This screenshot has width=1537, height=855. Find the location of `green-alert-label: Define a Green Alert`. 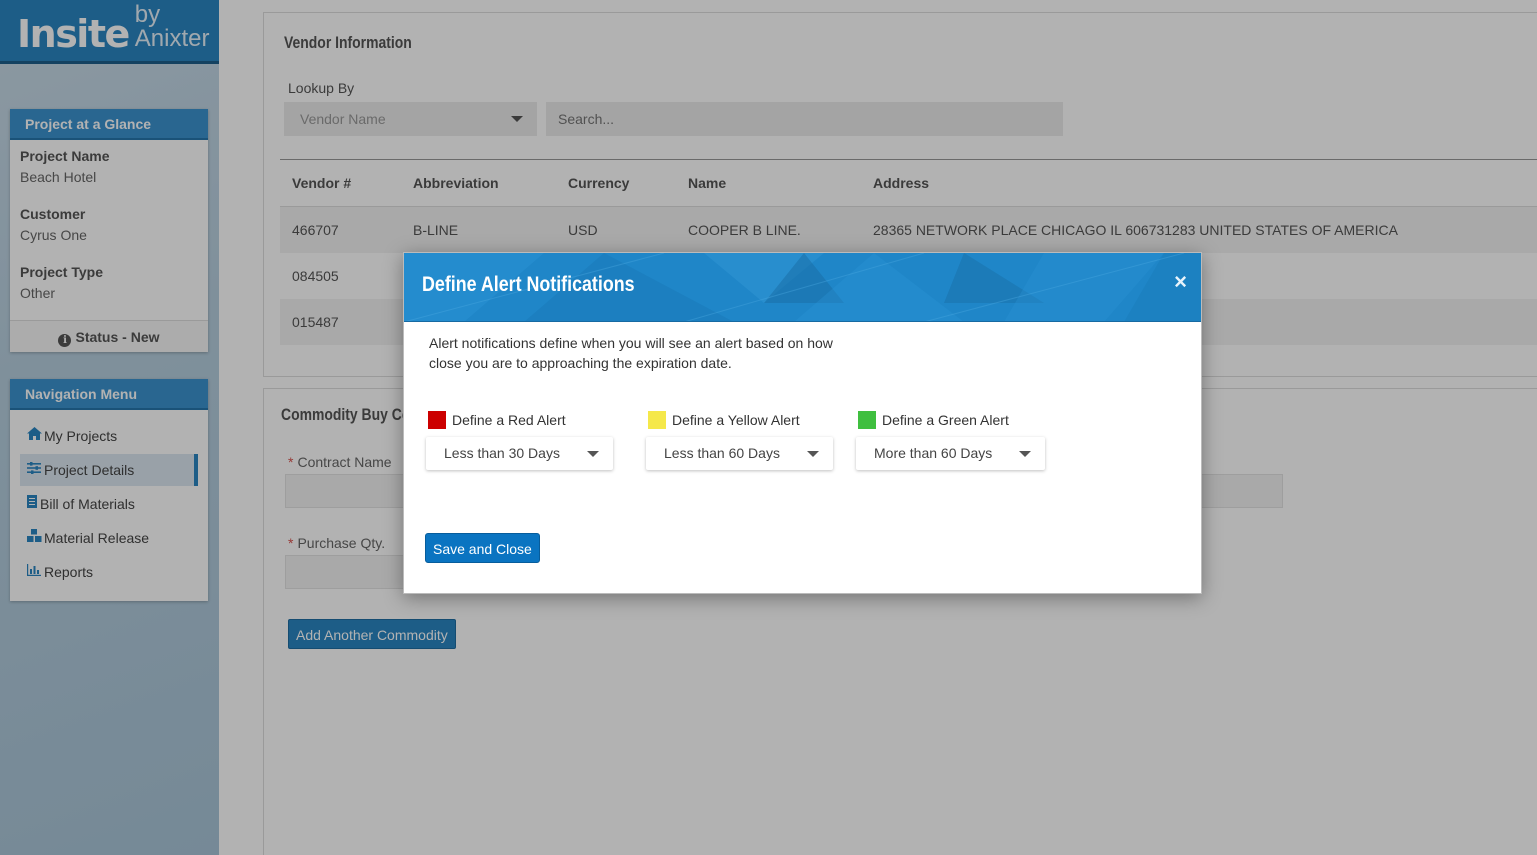

green-alert-label: Define a Green Alert is located at coordinates (945, 420).